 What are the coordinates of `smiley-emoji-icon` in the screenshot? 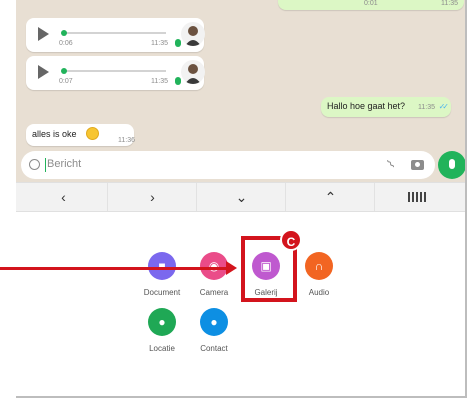 It's located at (92, 133).